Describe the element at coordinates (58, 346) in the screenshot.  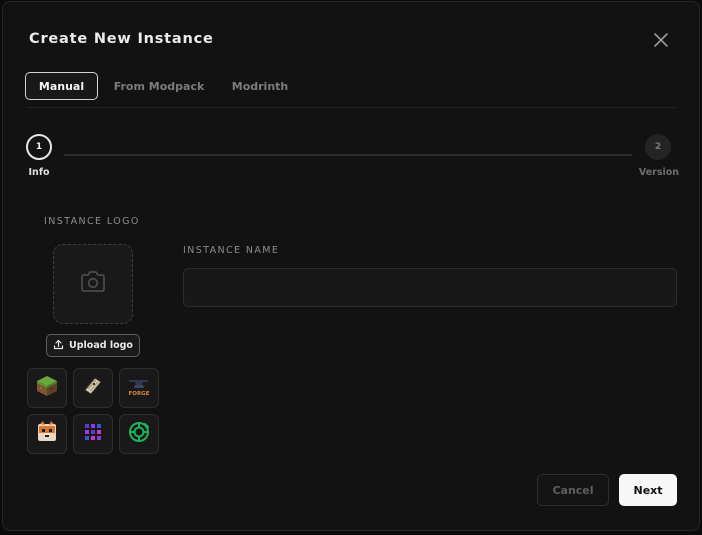
I see `upload-icon` at that location.